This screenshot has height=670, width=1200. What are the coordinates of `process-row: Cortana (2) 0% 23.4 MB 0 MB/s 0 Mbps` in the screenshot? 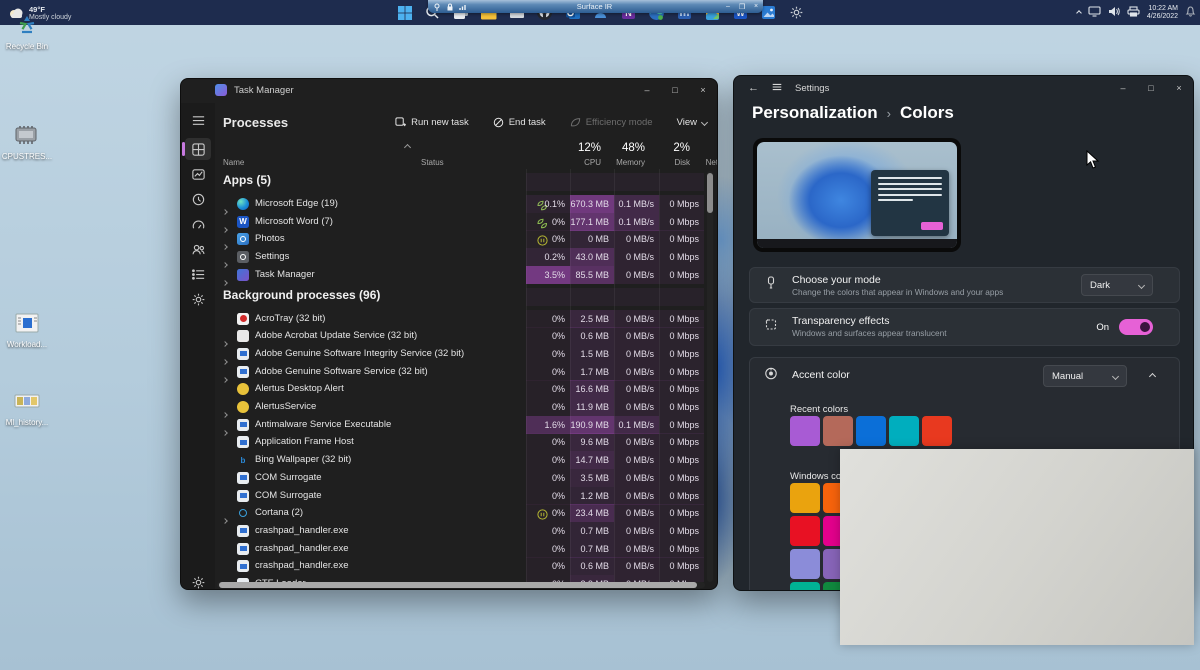 It's located at (461, 514).